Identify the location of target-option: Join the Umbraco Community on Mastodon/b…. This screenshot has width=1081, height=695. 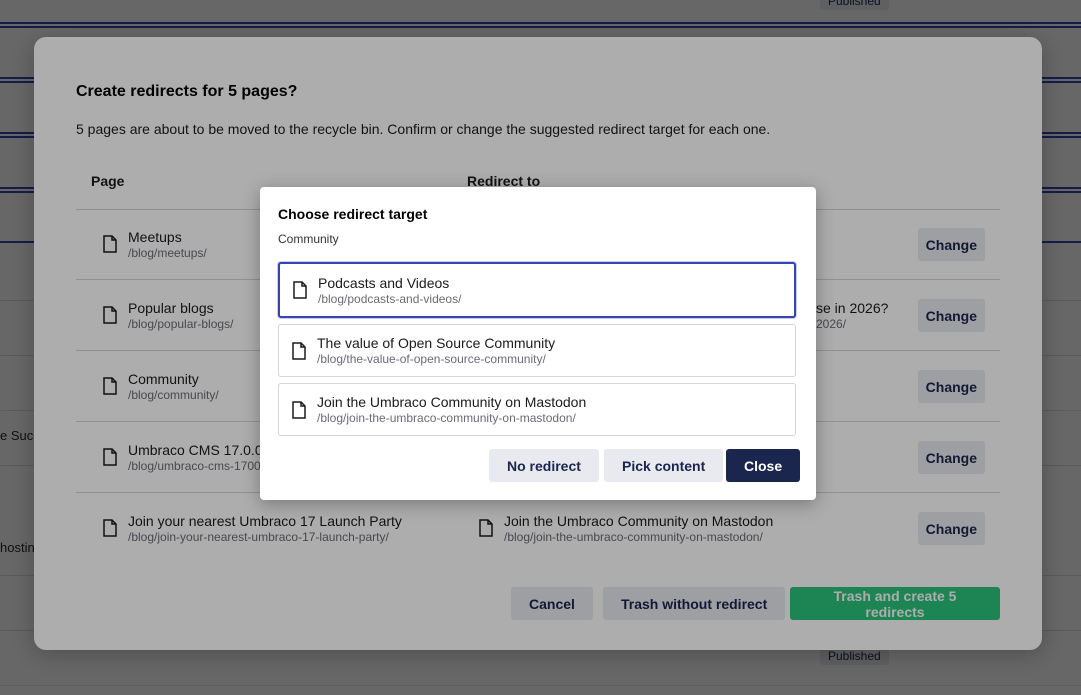
(537, 409).